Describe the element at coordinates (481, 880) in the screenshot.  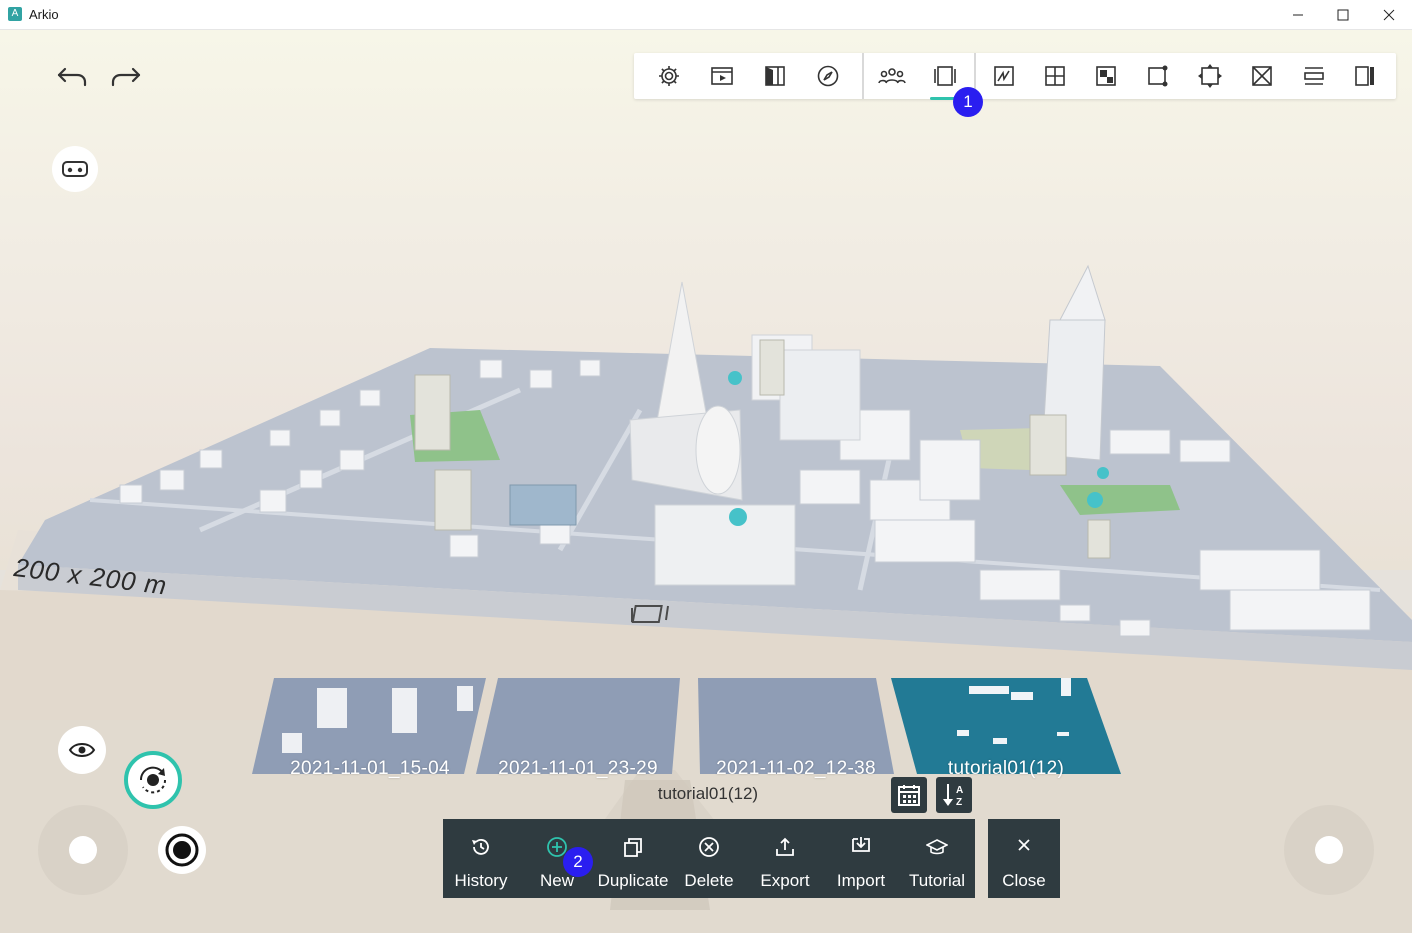
I see `history-label: History` at that location.